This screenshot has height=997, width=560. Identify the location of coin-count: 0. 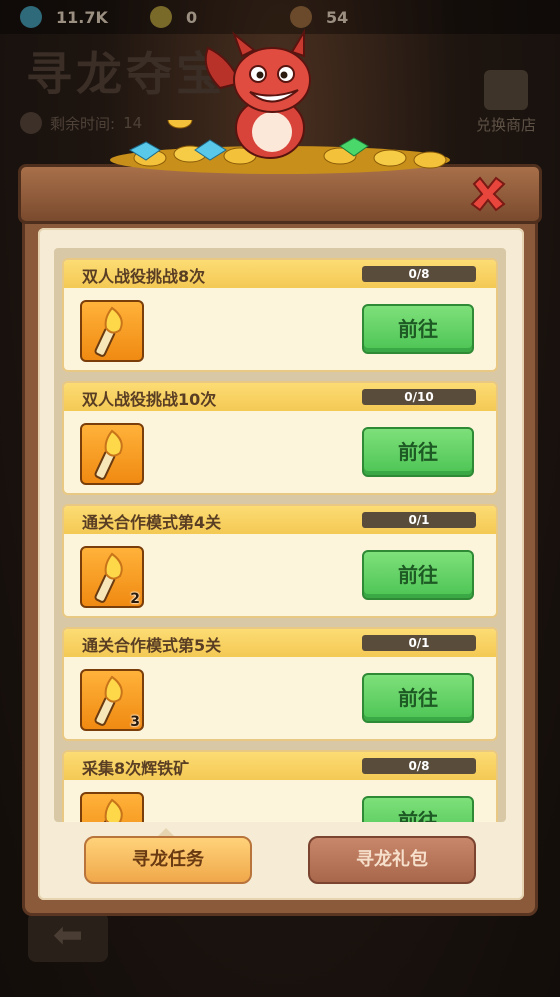
(192, 17).